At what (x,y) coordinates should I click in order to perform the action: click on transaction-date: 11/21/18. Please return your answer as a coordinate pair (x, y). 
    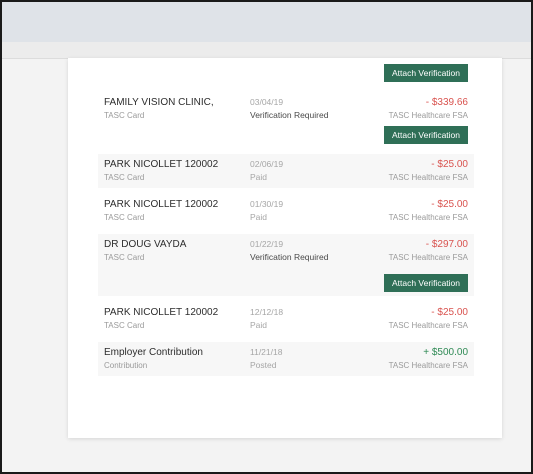
    Looking at the image, I should click on (266, 352).